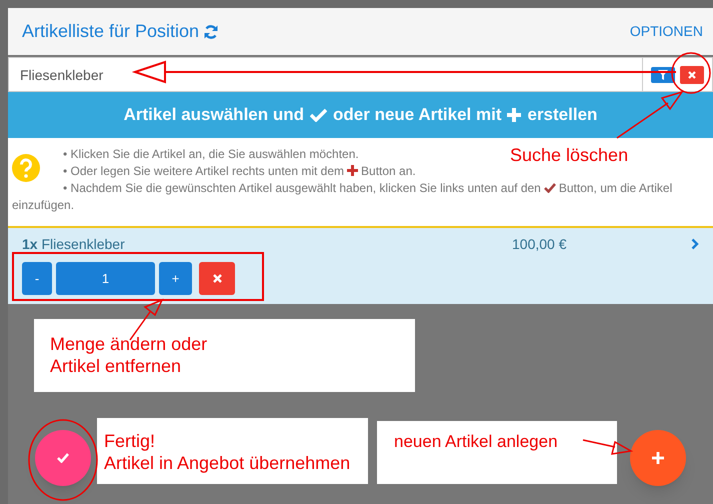 The image size is (713, 504). What do you see at coordinates (325, 74) in the screenshot?
I see `search-field: Fliesenkleber` at bounding box center [325, 74].